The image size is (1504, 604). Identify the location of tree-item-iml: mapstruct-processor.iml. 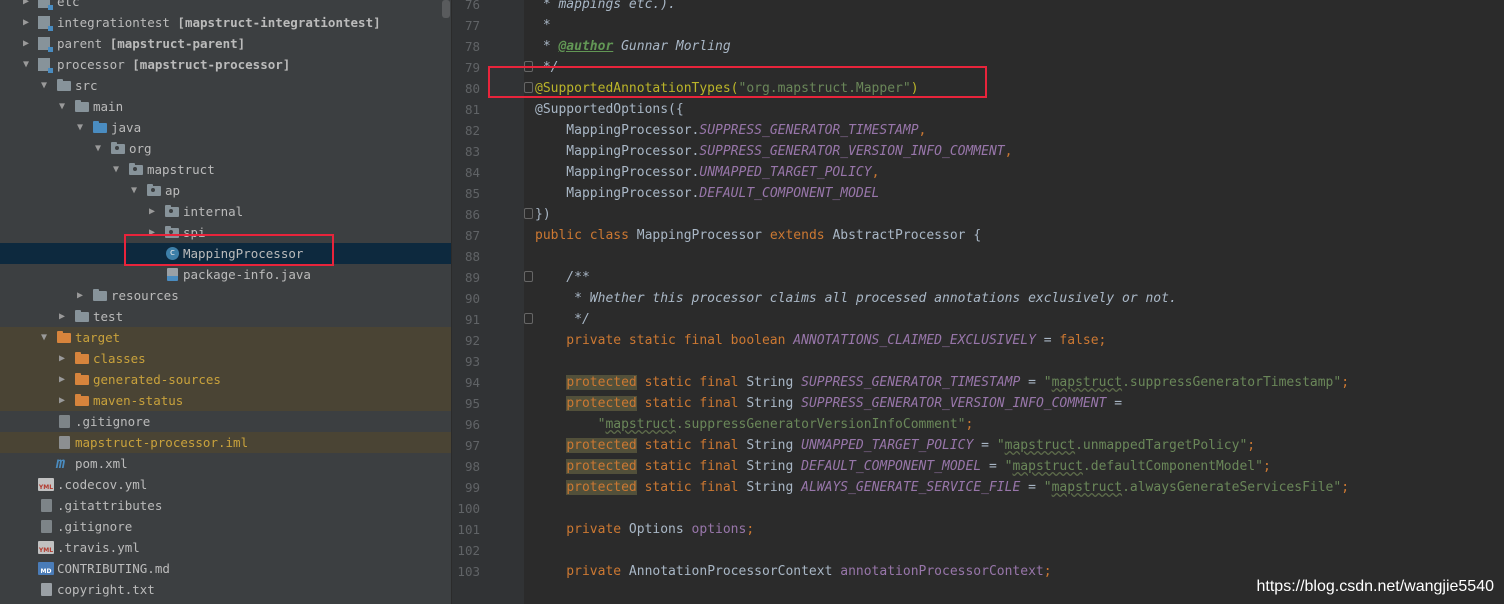
(225, 442).